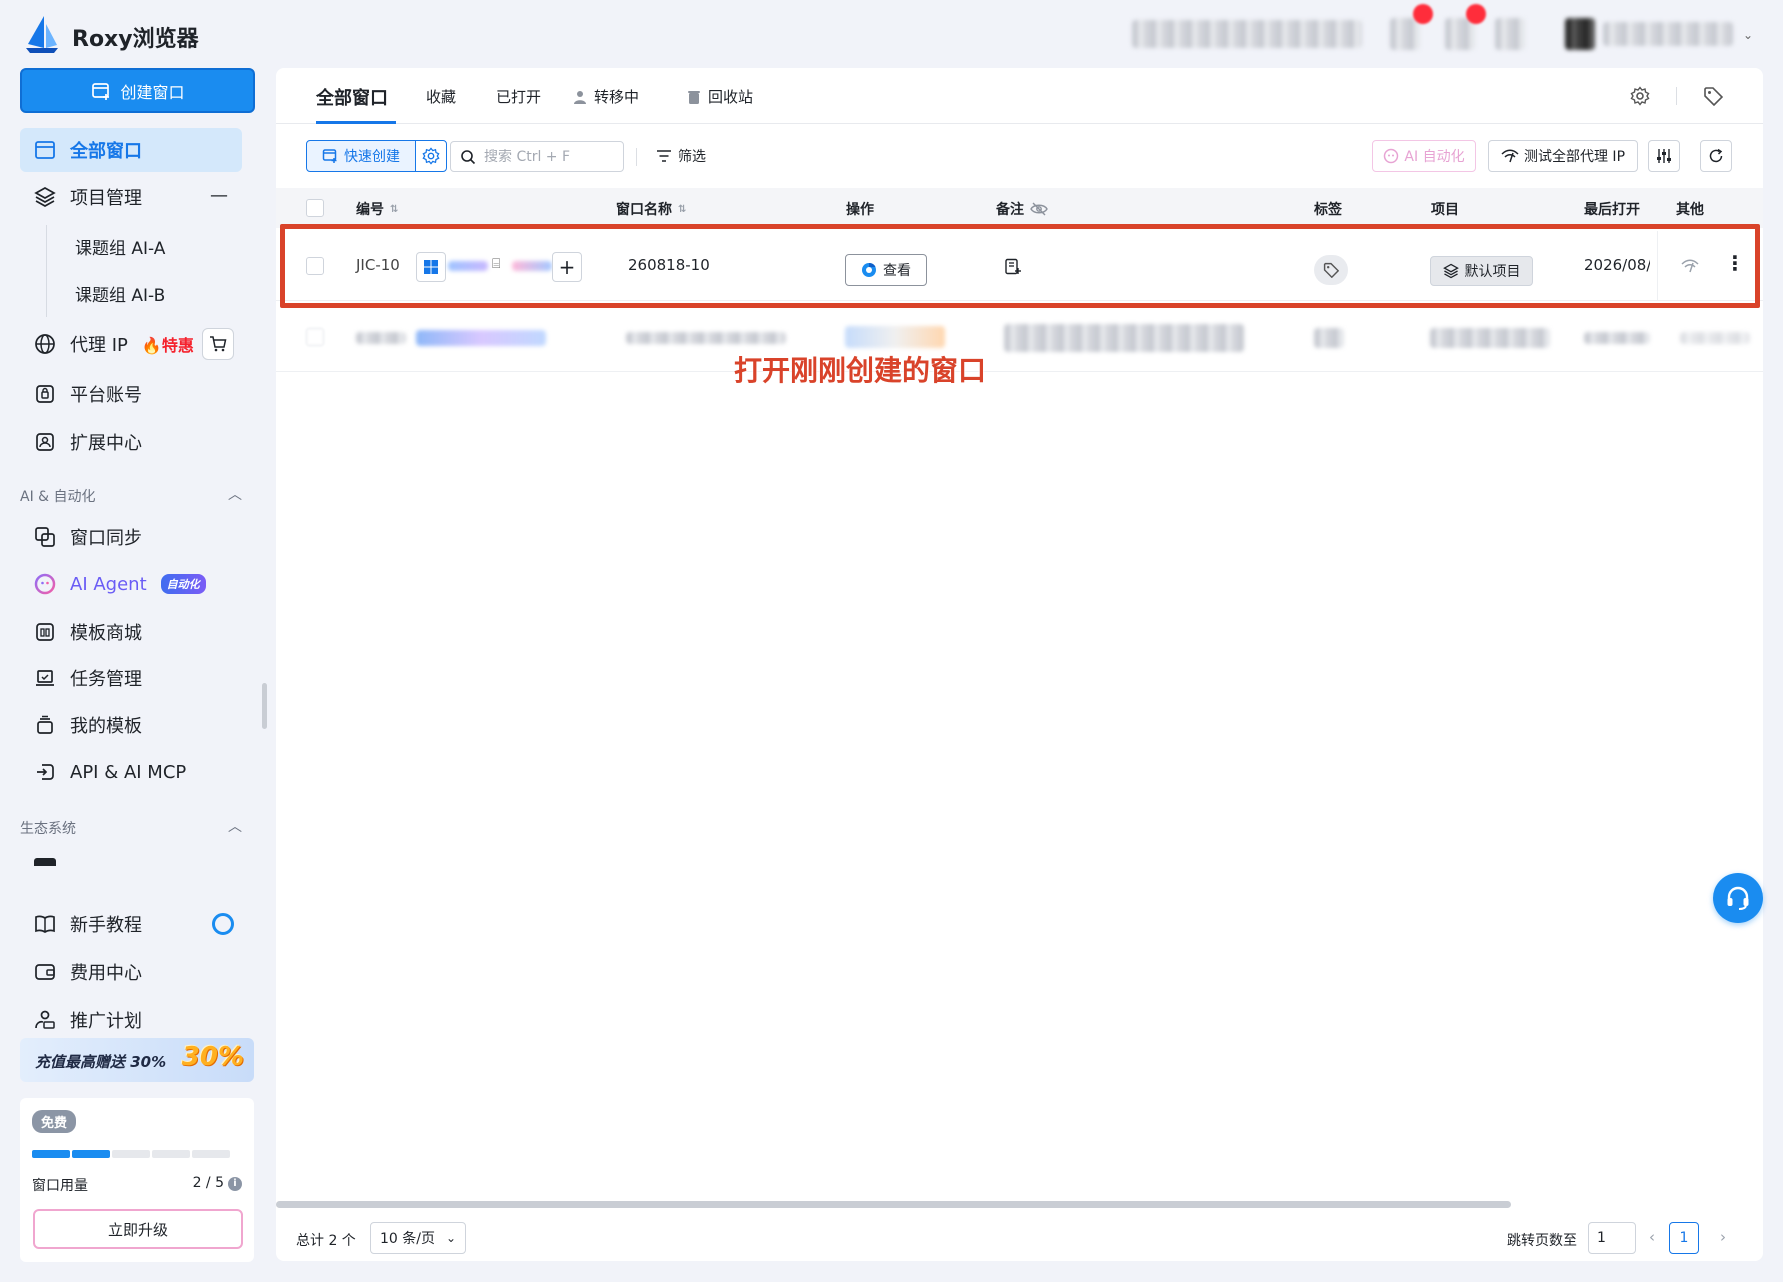  Describe the element at coordinates (45, 678) in the screenshot. I see `laptop-task-icon` at that location.